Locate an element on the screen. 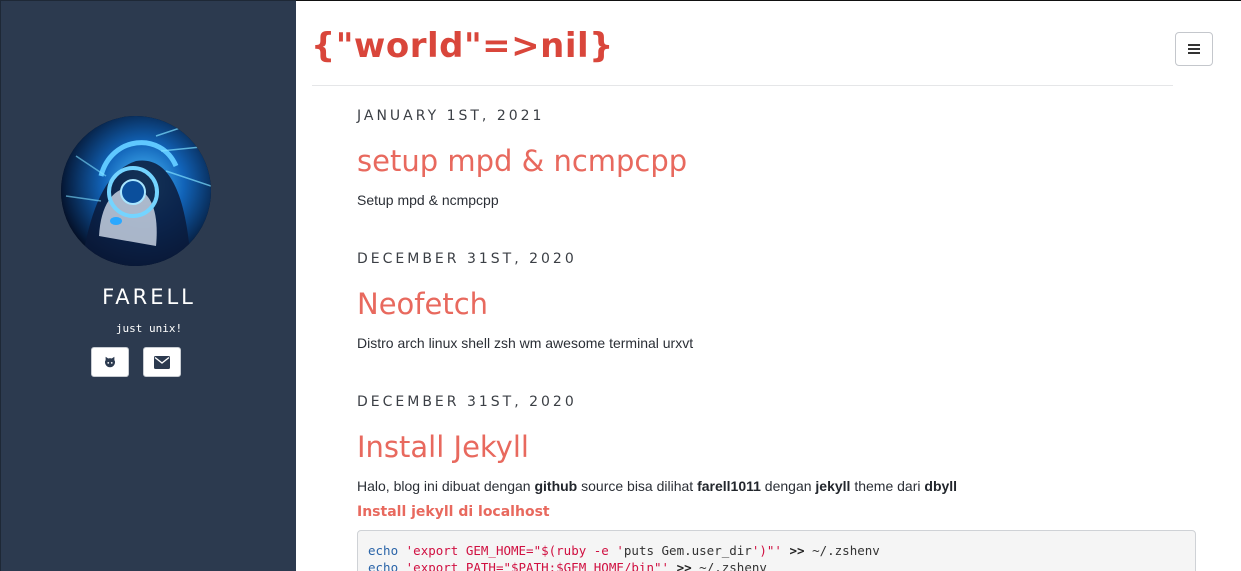 The width and height of the screenshot is (1241, 571). code-text: puts Gem.user_dir is located at coordinates (687, 550).